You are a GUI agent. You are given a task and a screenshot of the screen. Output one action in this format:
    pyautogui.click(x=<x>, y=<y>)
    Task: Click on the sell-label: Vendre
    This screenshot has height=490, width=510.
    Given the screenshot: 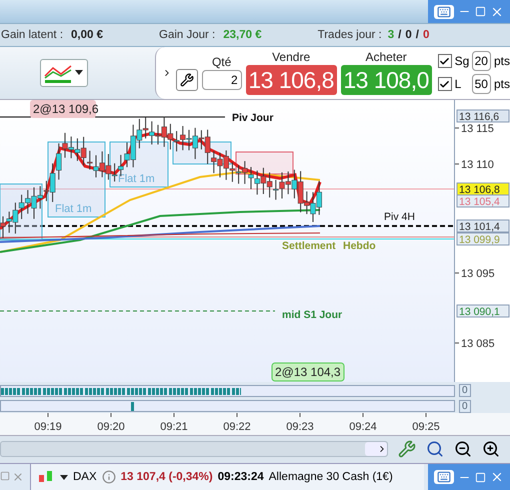 What is the action you would take?
    pyautogui.click(x=291, y=57)
    